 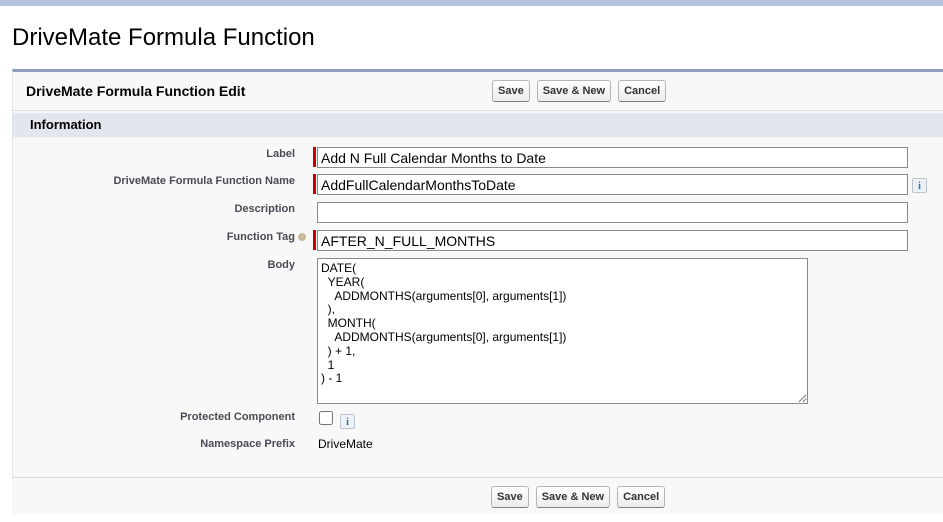 I want to click on tag-field-label: Function Tag, so click(x=266, y=237).